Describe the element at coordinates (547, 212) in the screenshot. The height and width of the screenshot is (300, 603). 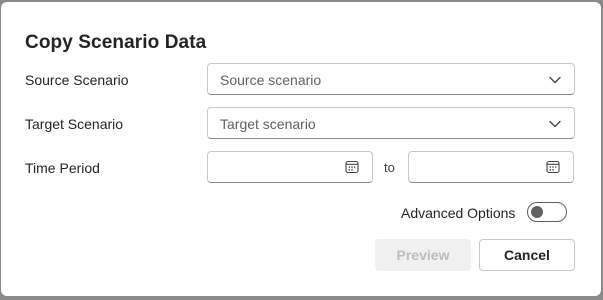
I see `advanced-options-toggle` at that location.